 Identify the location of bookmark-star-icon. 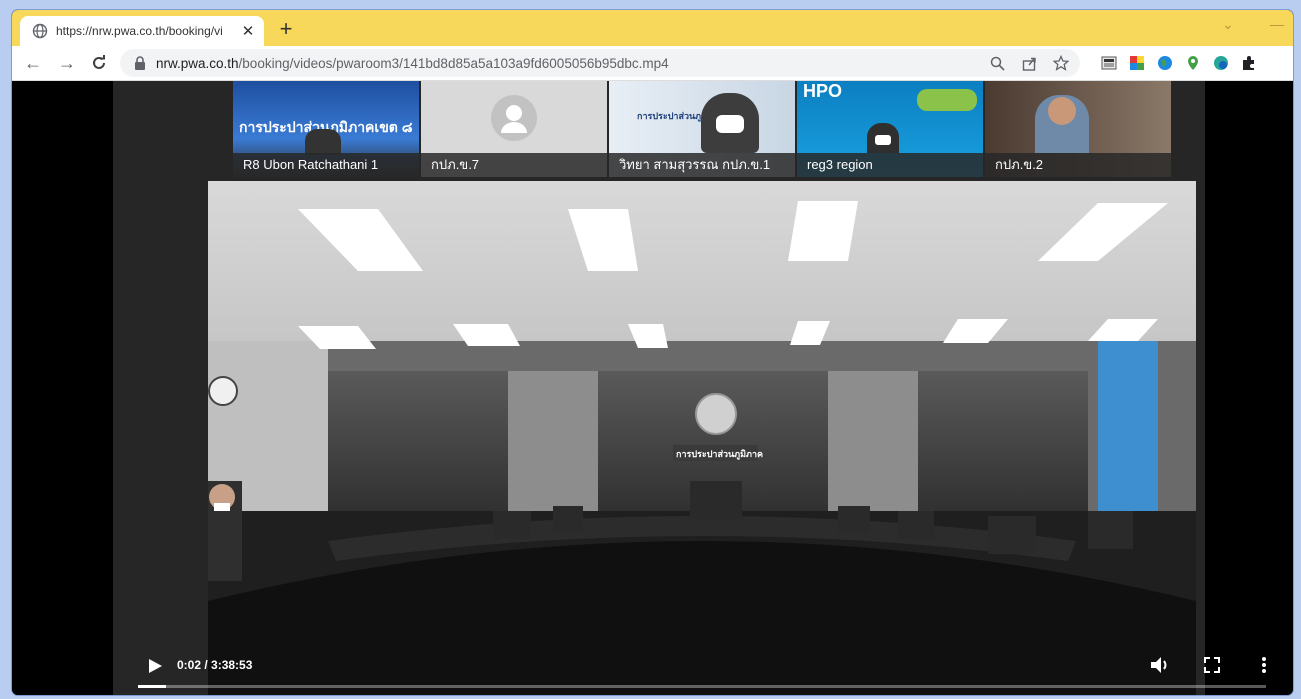
(1061, 63).